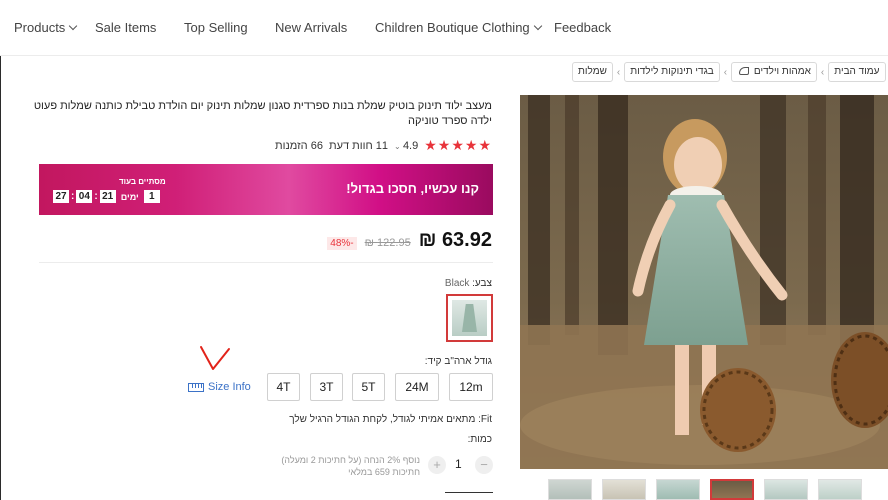 The image size is (888, 500). Describe the element at coordinates (782, 71) in the screenshot. I see `breadcrumb-mother-baby-label: אמהות וילדים` at that location.